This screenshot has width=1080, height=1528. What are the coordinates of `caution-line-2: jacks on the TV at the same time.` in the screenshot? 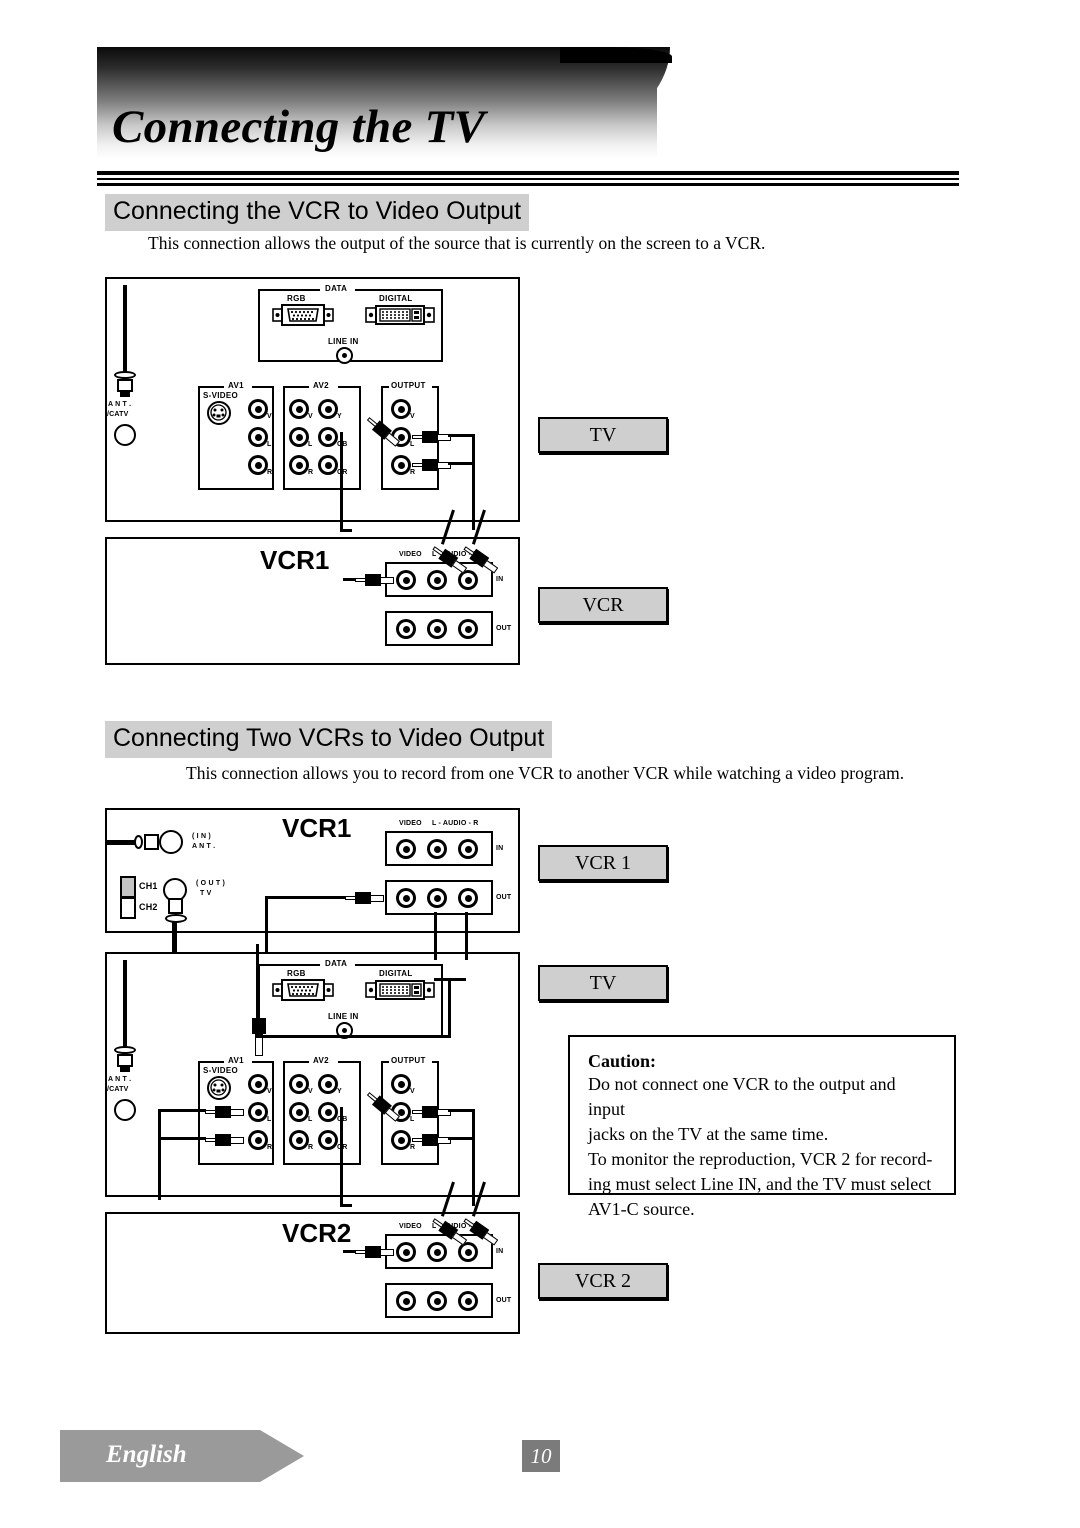 It's located at (708, 1134).